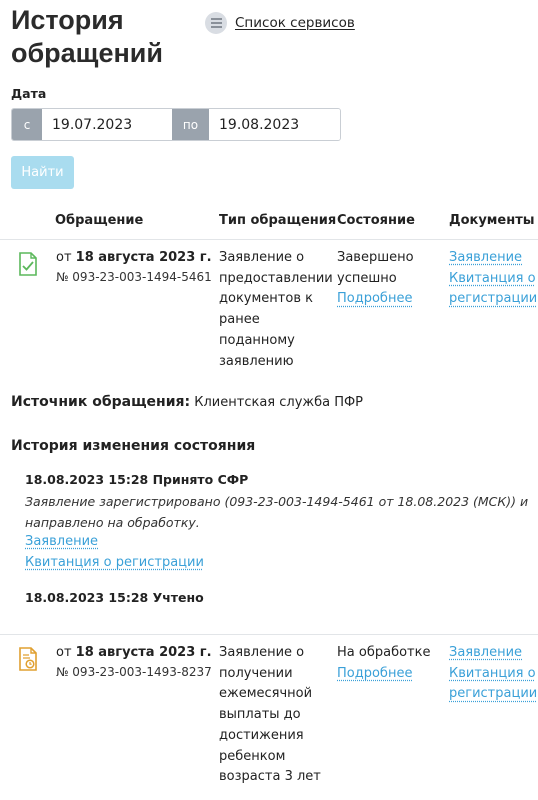 The width and height of the screenshot is (538, 800). I want to click on row-1-status: Завершено успешно Подробнее, so click(375, 279).